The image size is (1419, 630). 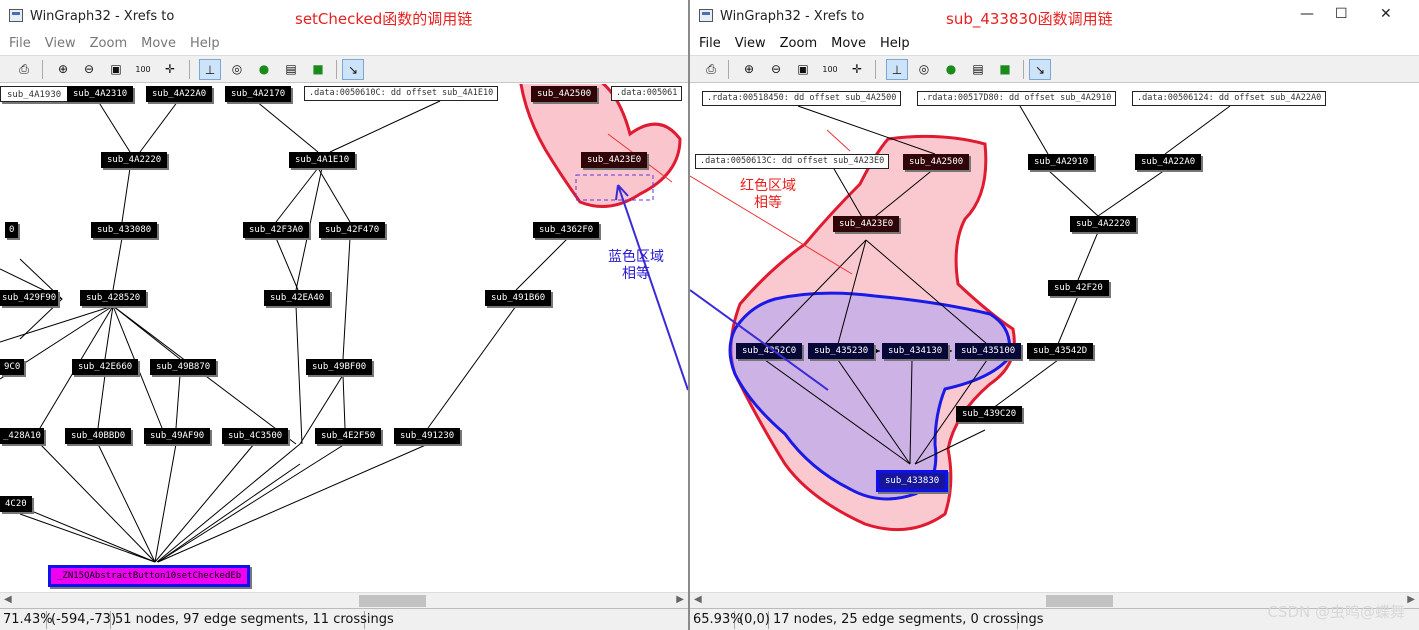 What do you see at coordinates (1061, 162) in the screenshot?
I see `graph-node: sub_4A2910` at bounding box center [1061, 162].